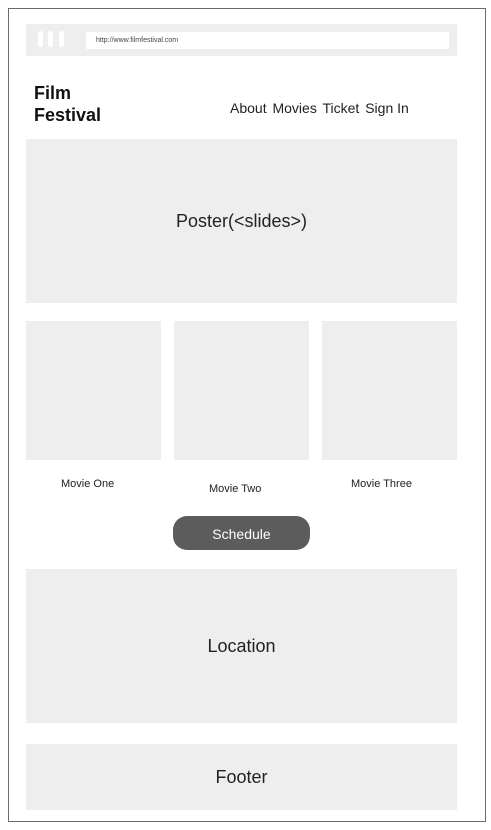 This screenshot has height=830, width=491. I want to click on movie-one-thumbnail, so click(93, 390).